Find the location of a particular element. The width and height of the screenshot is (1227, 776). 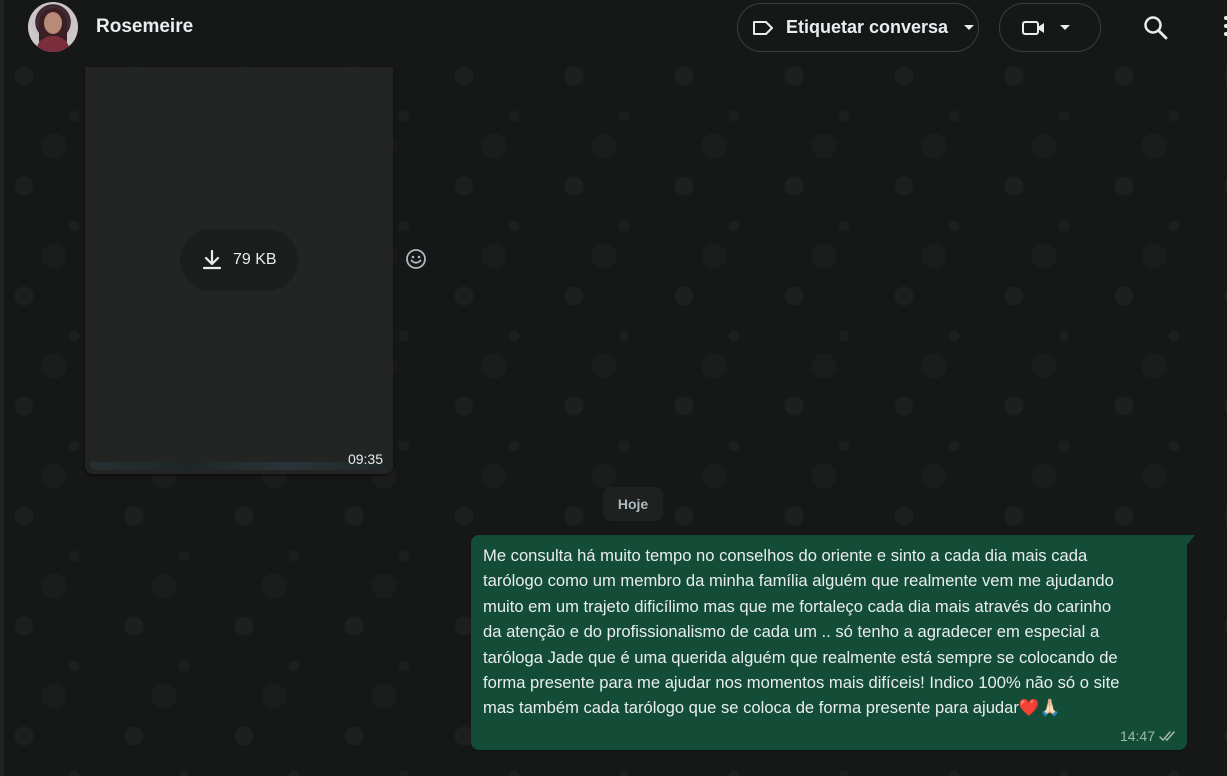

day-separator: Hoje is located at coordinates (633, 504).